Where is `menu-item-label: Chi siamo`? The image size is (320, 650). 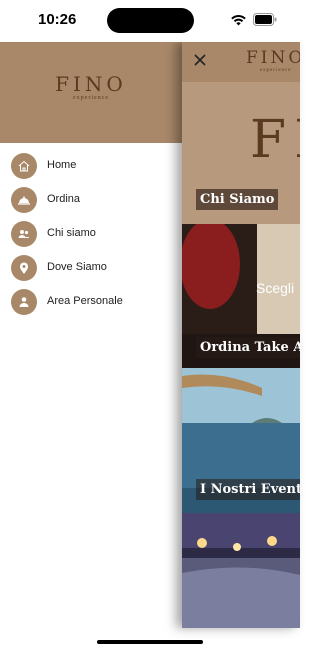 menu-item-label: Chi siamo is located at coordinates (71, 233).